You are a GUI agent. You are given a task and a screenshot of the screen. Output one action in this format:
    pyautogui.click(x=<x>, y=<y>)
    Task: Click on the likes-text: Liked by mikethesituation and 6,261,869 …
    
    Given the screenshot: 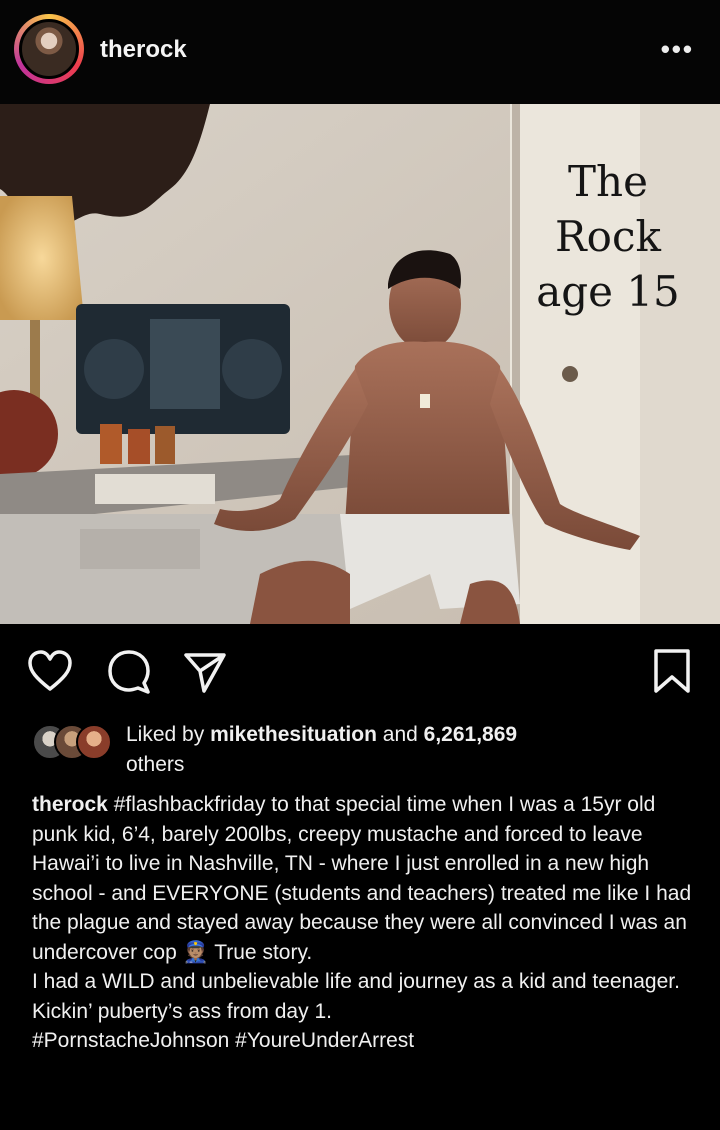 What is the action you would take?
    pyautogui.click(x=386, y=750)
    